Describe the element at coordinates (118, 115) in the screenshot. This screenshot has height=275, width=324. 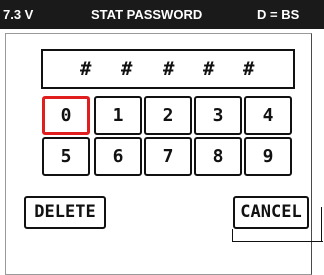
I see `key-1: 1` at that location.